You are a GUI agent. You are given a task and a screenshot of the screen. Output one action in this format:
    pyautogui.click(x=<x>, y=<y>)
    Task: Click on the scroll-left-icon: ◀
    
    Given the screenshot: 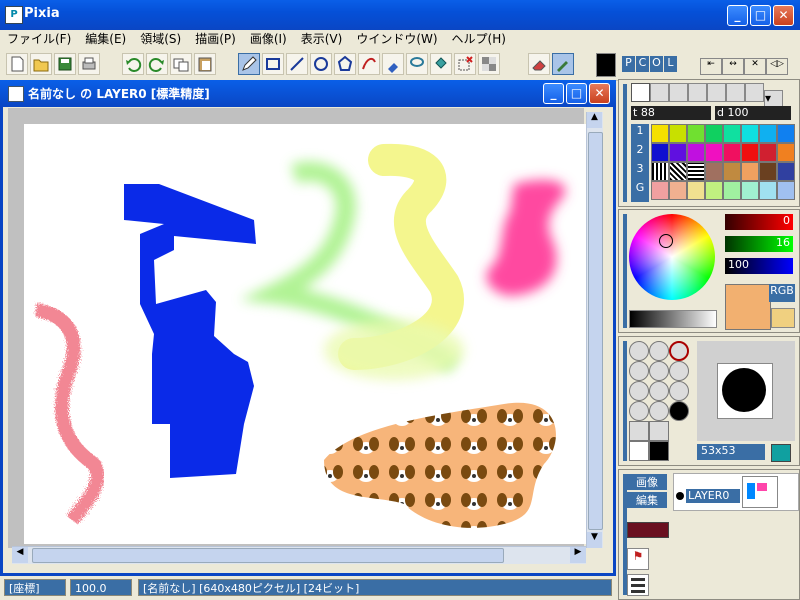 What is the action you would take?
    pyautogui.click(x=20, y=555)
    